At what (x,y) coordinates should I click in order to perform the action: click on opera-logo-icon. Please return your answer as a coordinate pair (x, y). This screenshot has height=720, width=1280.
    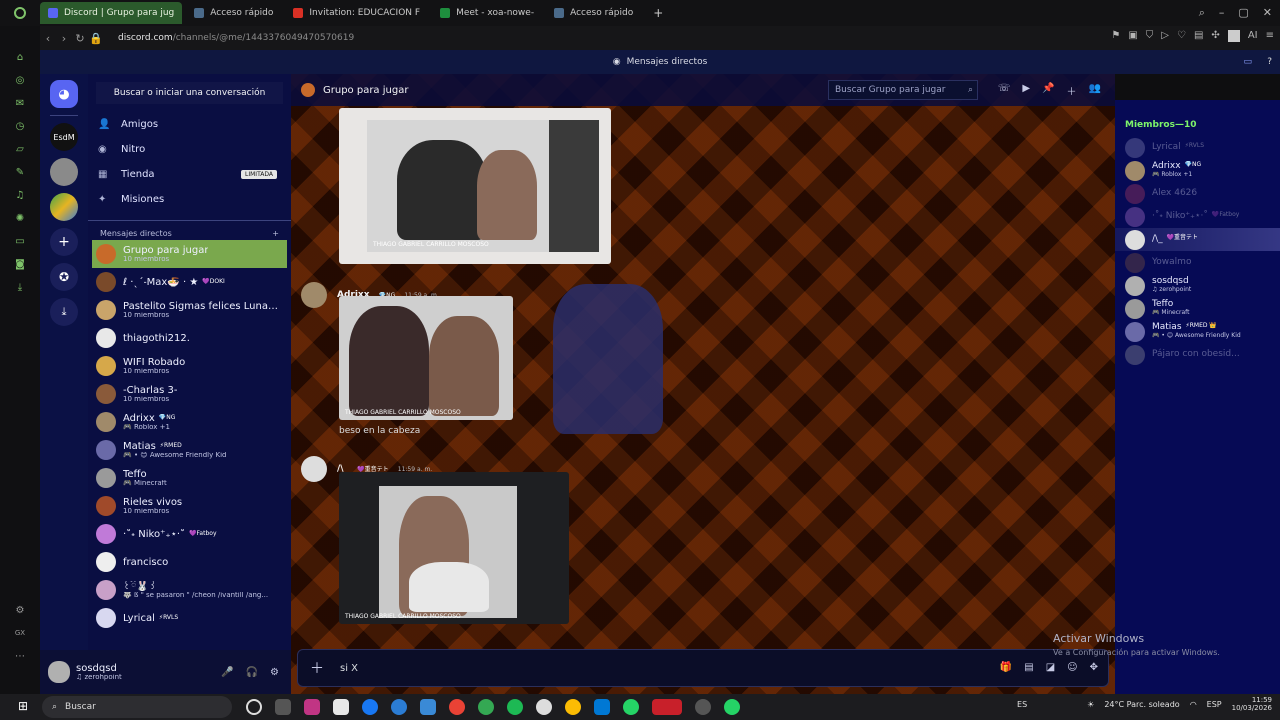
    Looking at the image, I should click on (20, 13).